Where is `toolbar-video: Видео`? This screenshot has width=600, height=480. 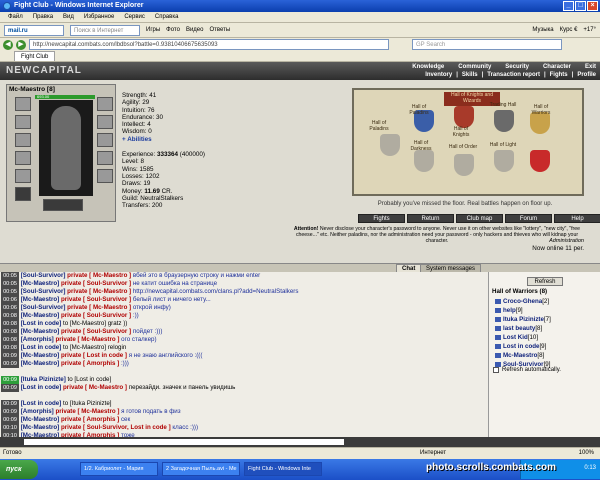
toolbar-video: Видео is located at coordinates (195, 30).